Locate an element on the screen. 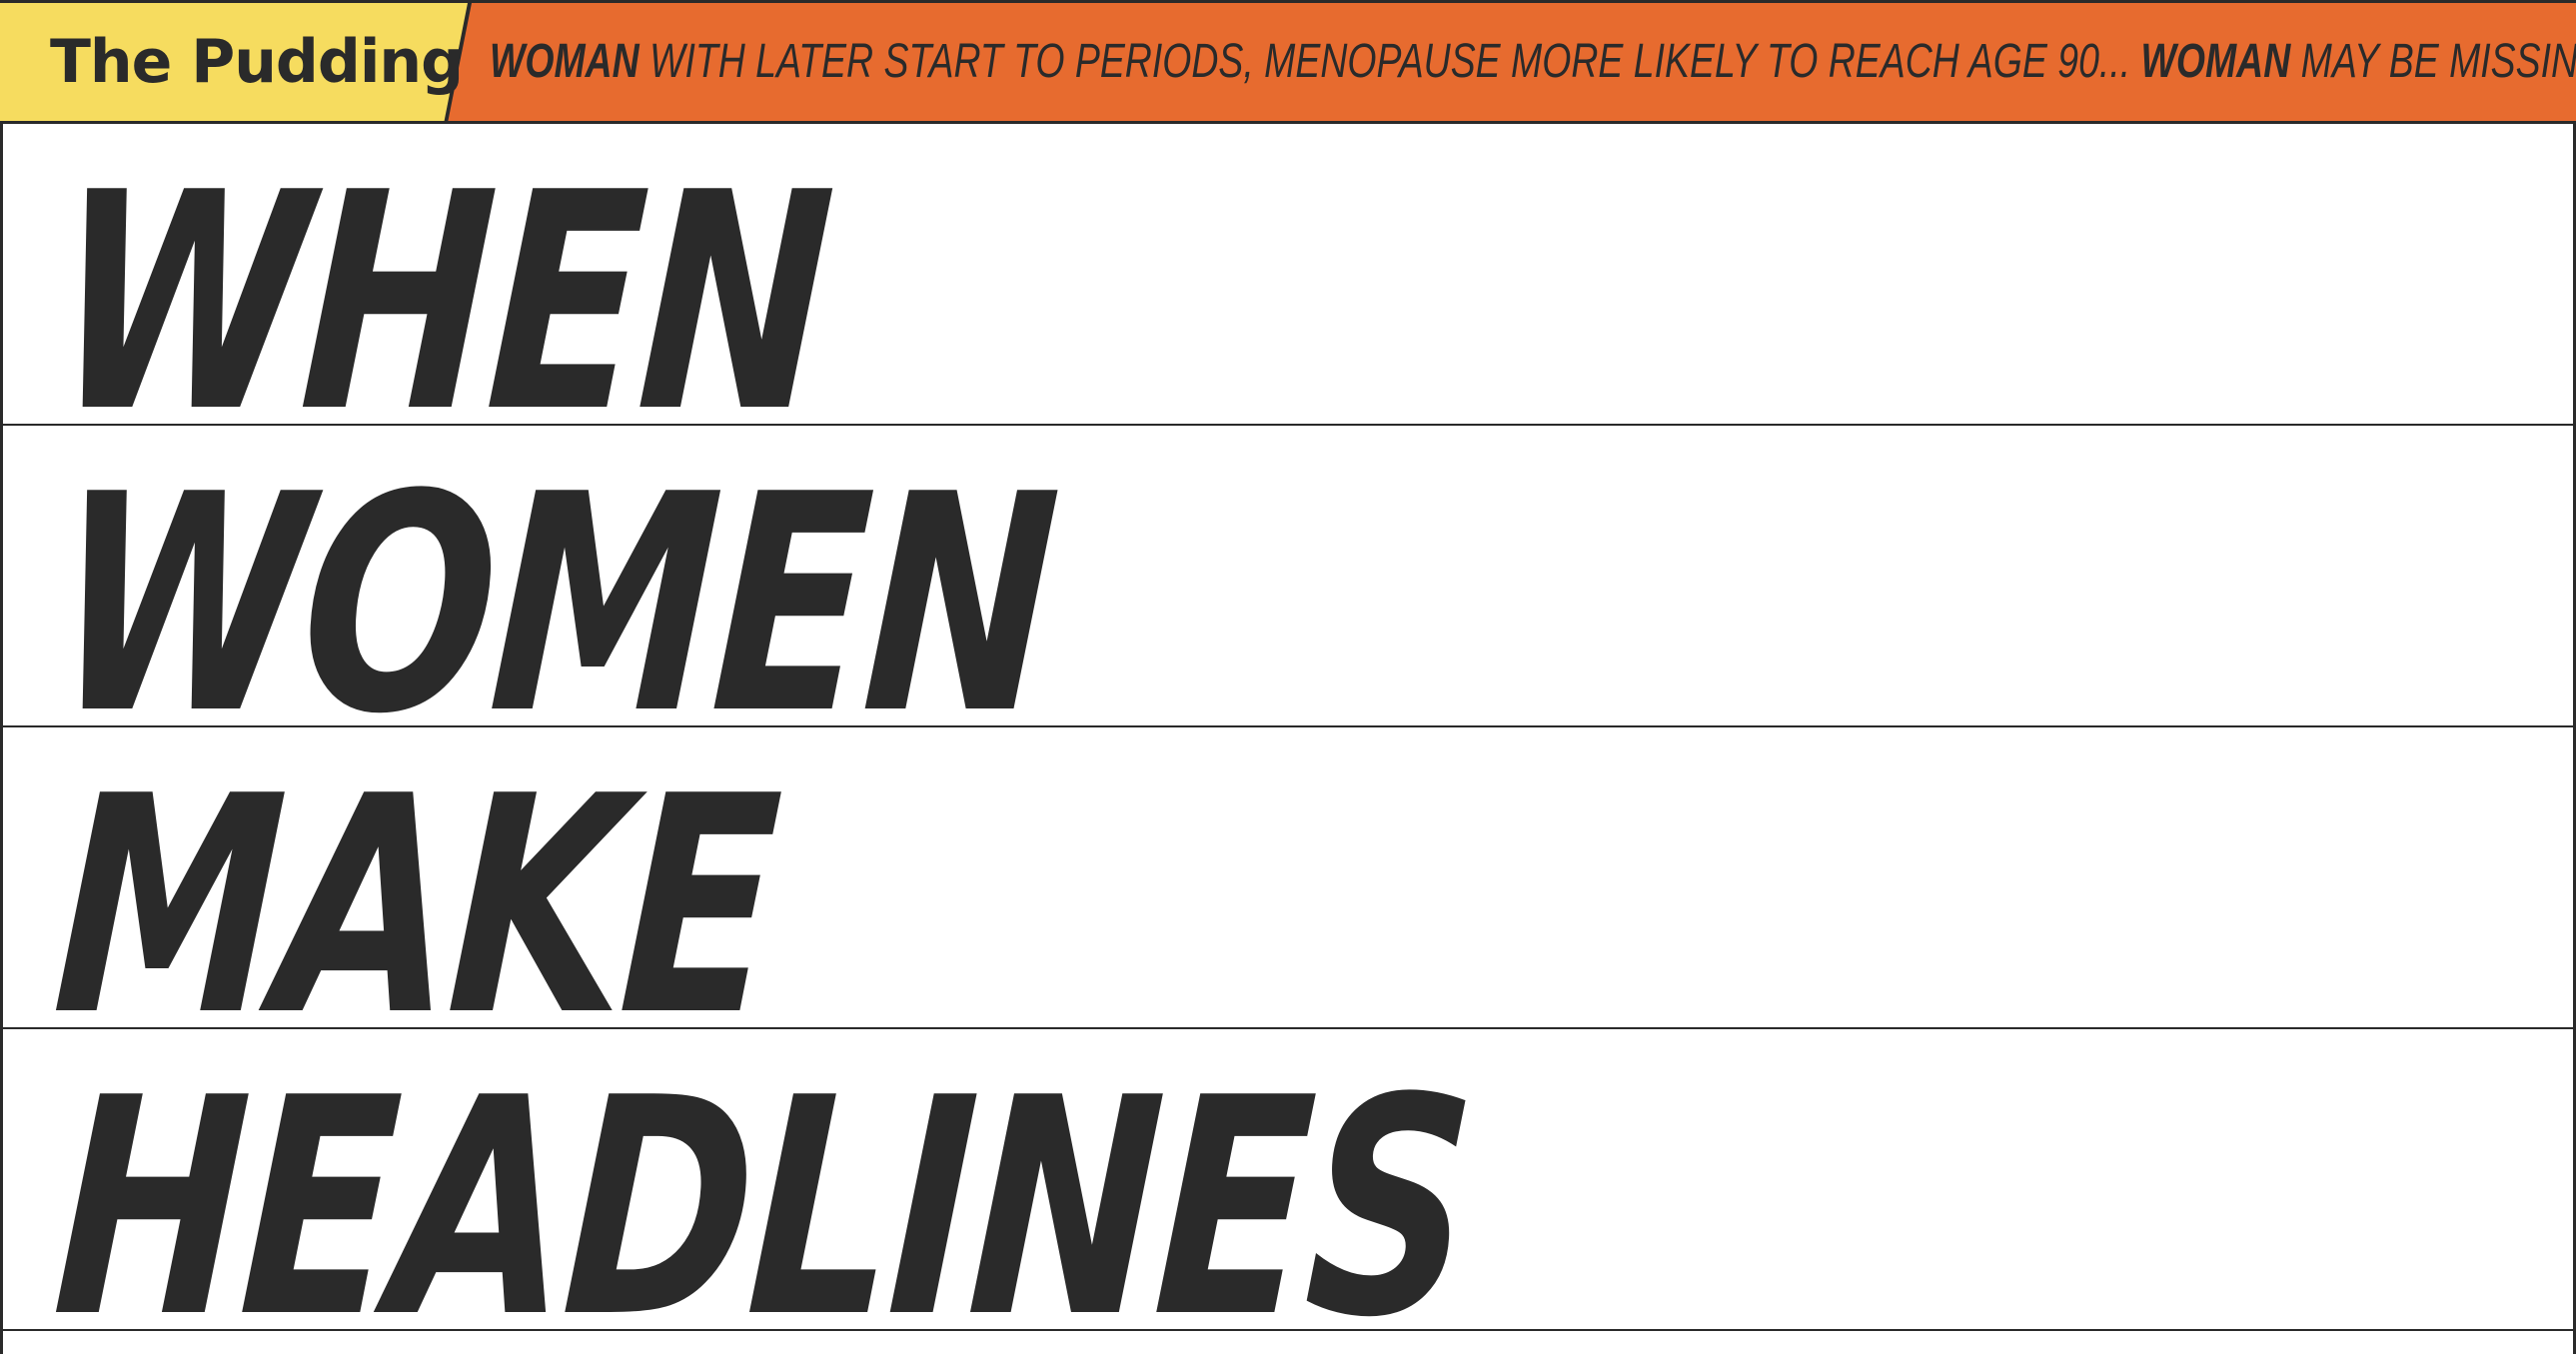 The width and height of the screenshot is (2576, 1354). hero-word: WOMEN is located at coordinates (554, 605).